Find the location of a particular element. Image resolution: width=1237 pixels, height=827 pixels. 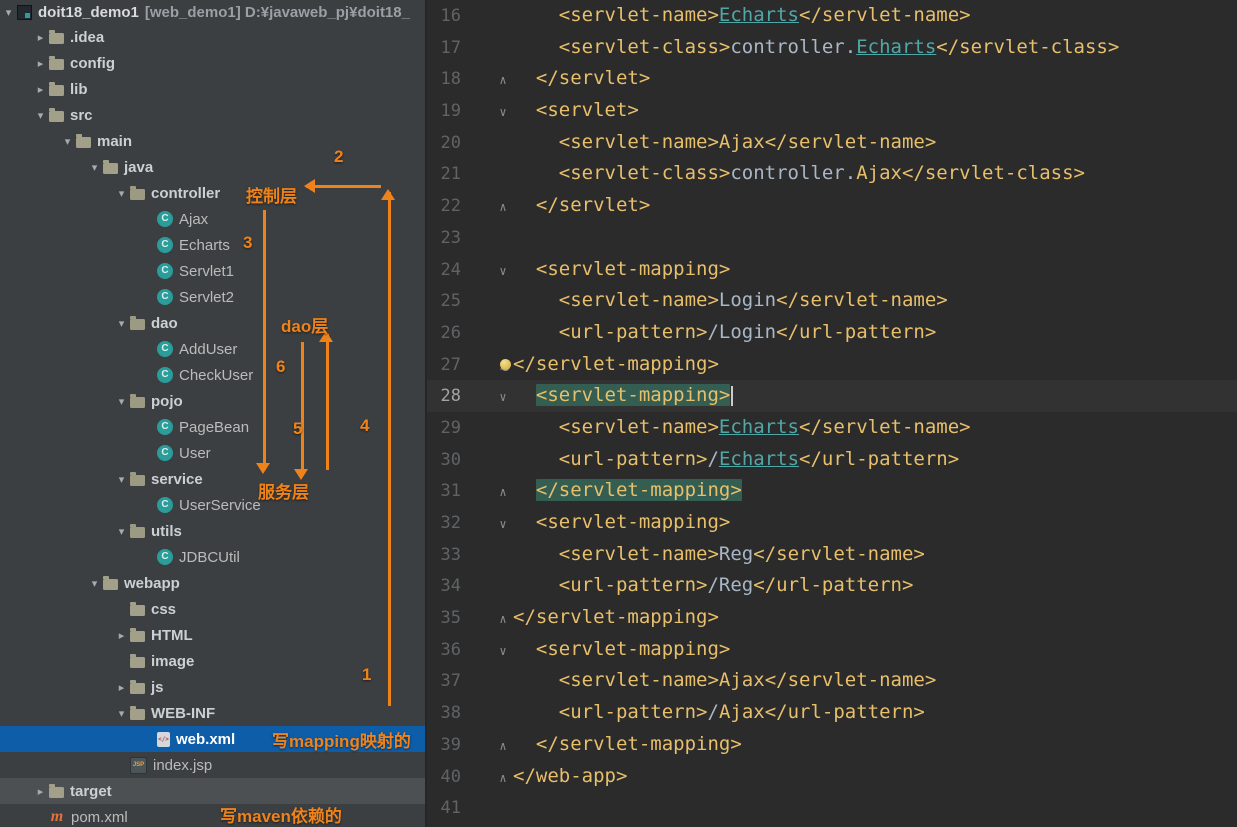

code-line-29: 29 <servlet-name>Echarts</servlet-name> is located at coordinates (832, 428).